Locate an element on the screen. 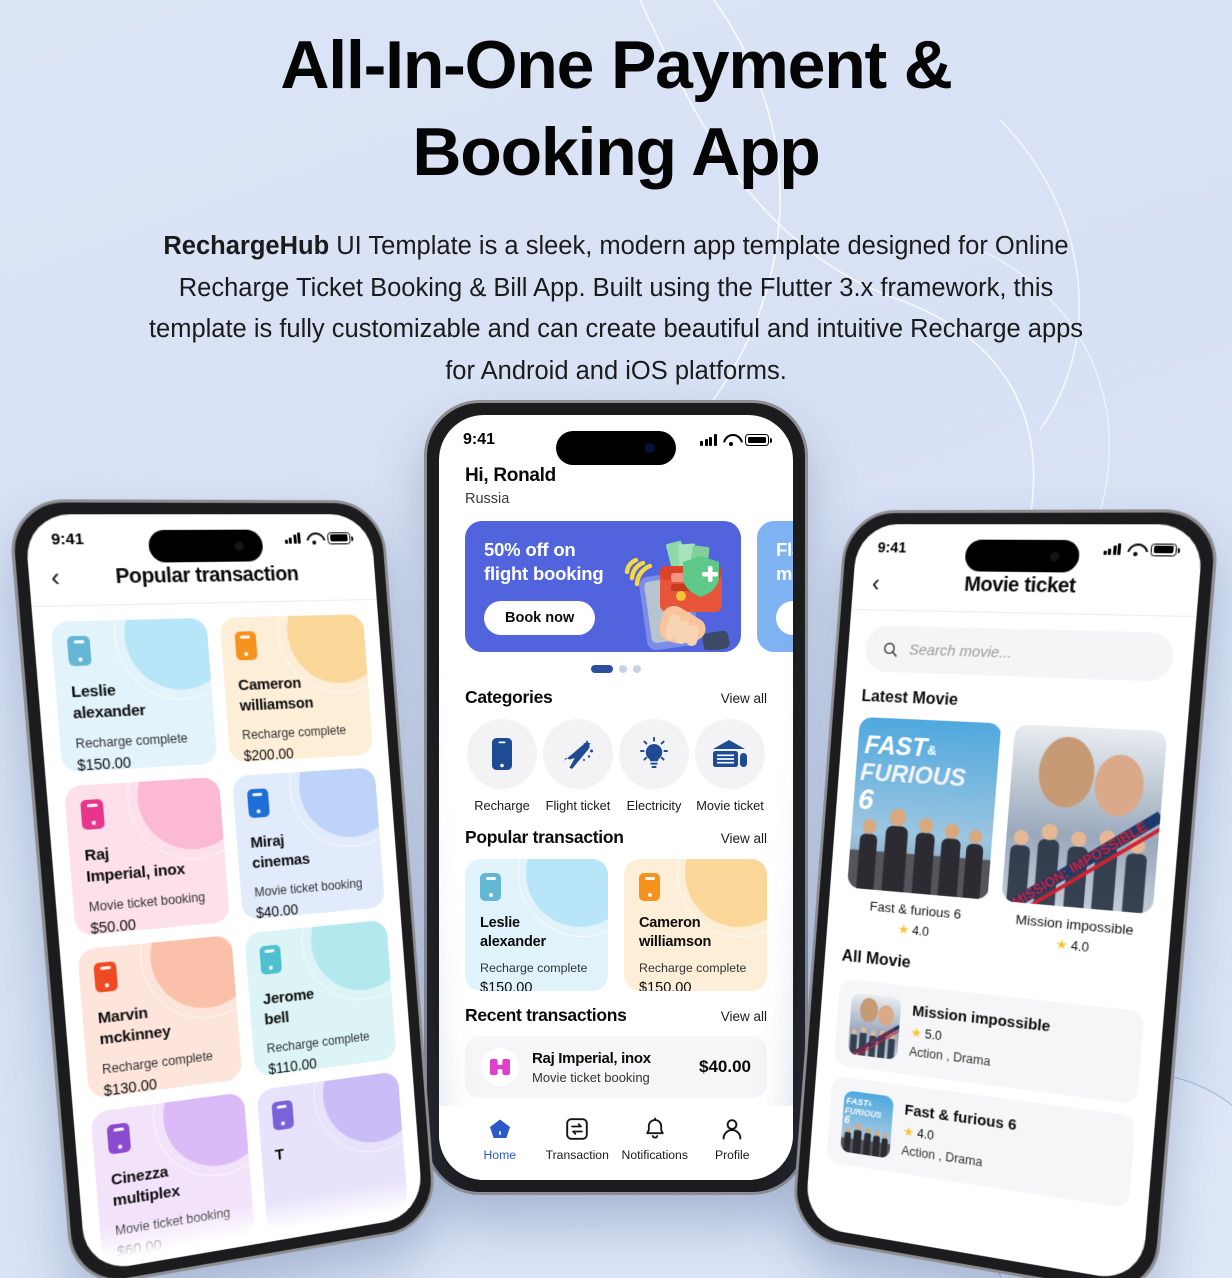 The height and width of the screenshot is (1278, 1232). movie-poster: MISSION: IMPOSSIBLE is located at coordinates (1084, 819).